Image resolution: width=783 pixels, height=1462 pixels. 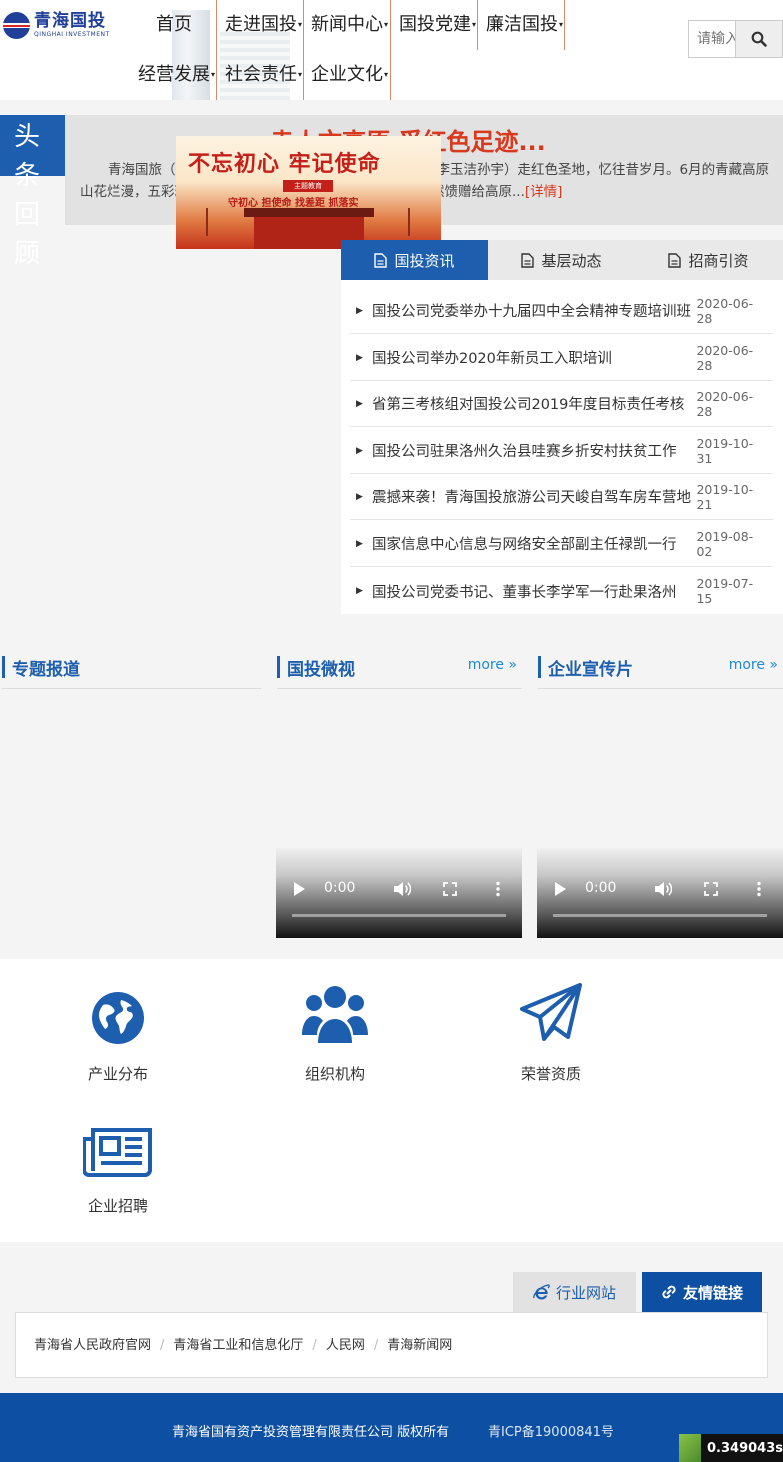 What do you see at coordinates (561, 311) in the screenshot?
I see `news-item: ▶ 国投公司党委举办十九届四中全会精神专题培训班 2020-06-28` at bounding box center [561, 311].